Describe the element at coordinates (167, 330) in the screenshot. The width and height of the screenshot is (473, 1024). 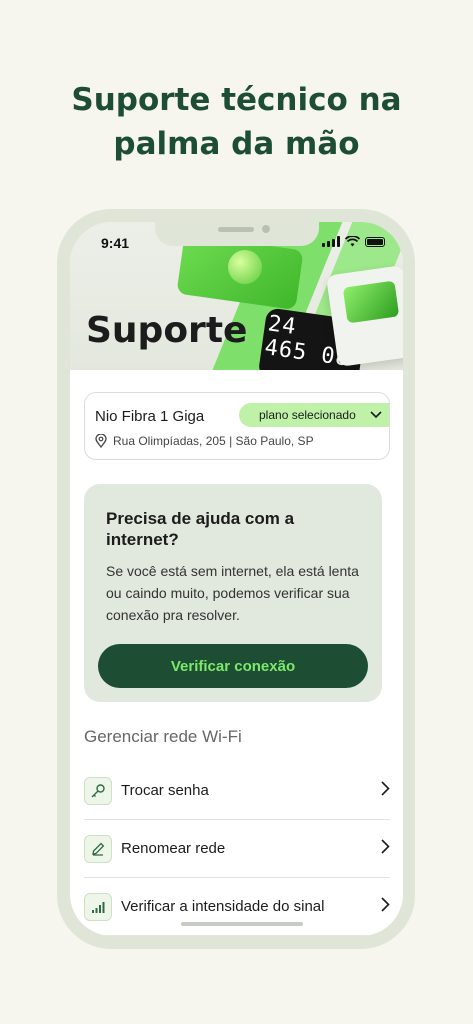
I see `page-title: Suporte` at that location.